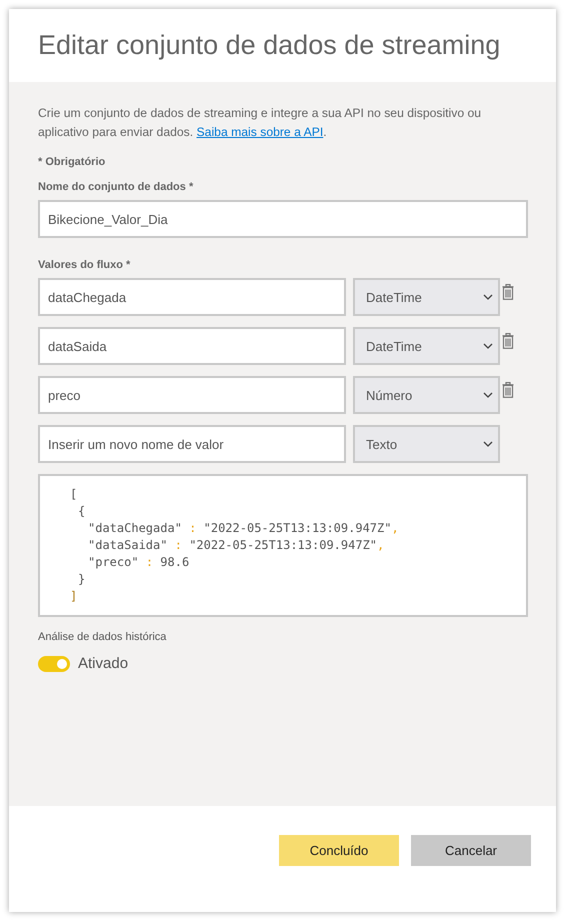 The height and width of the screenshot is (920, 564). Describe the element at coordinates (116, 187) in the screenshot. I see `field-label: Nome do conjunto de dados *` at that location.